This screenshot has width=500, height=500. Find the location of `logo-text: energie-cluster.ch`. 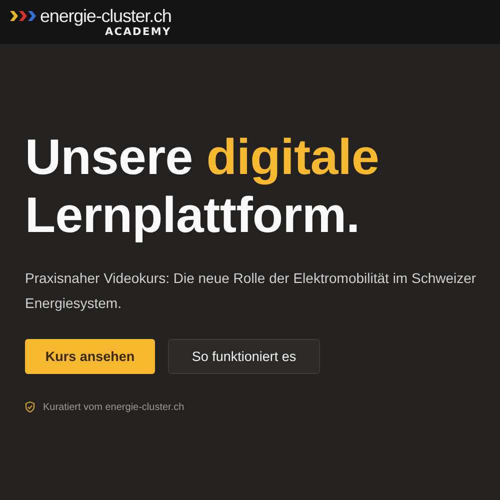

logo-text: energie-cluster.ch is located at coordinates (106, 16).